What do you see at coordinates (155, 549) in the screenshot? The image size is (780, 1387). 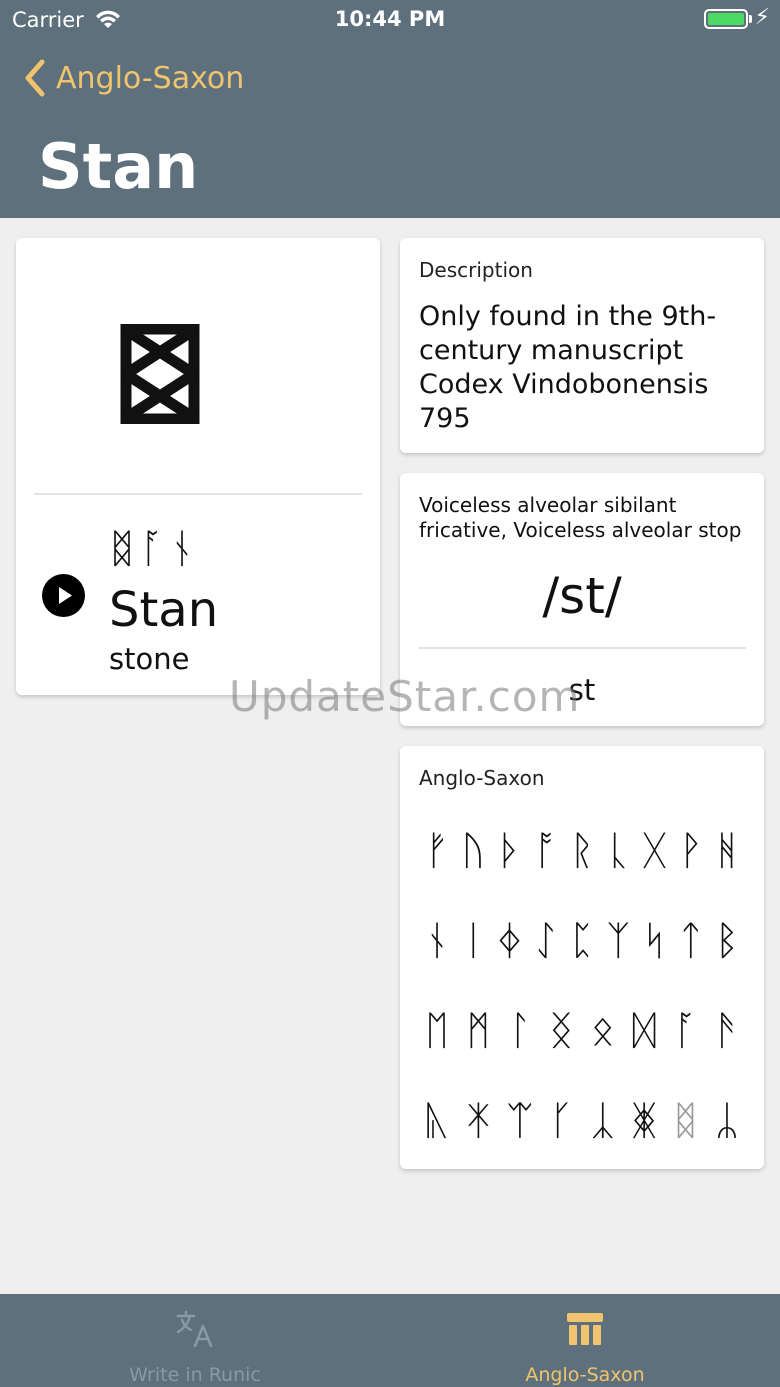 I see `word-runes: ᛥᚪᚾ` at bounding box center [155, 549].